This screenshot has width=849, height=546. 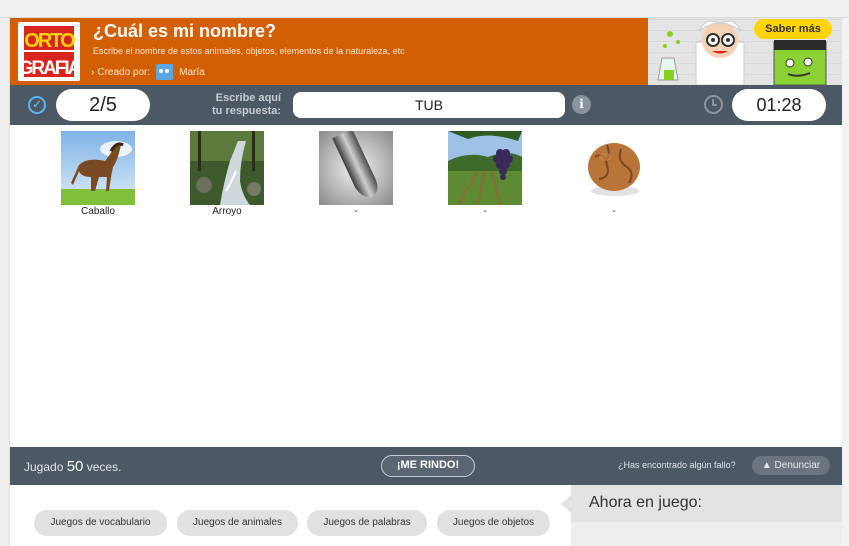 I want to click on answer-prompt: Escribe aquí tu respuesta:, so click(x=246, y=105).